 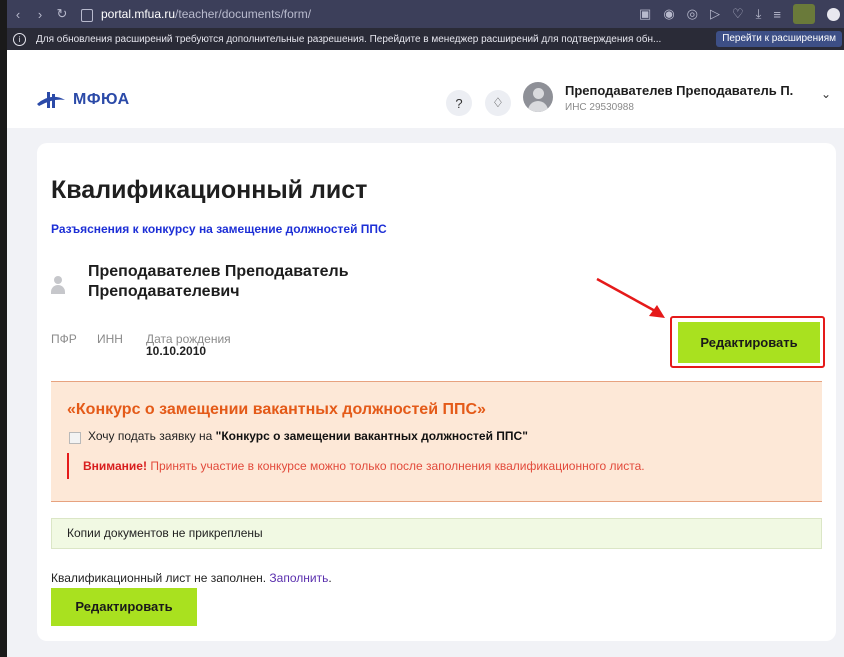 What do you see at coordinates (62, 14) in the screenshot?
I see `reload-icon: ↻` at bounding box center [62, 14].